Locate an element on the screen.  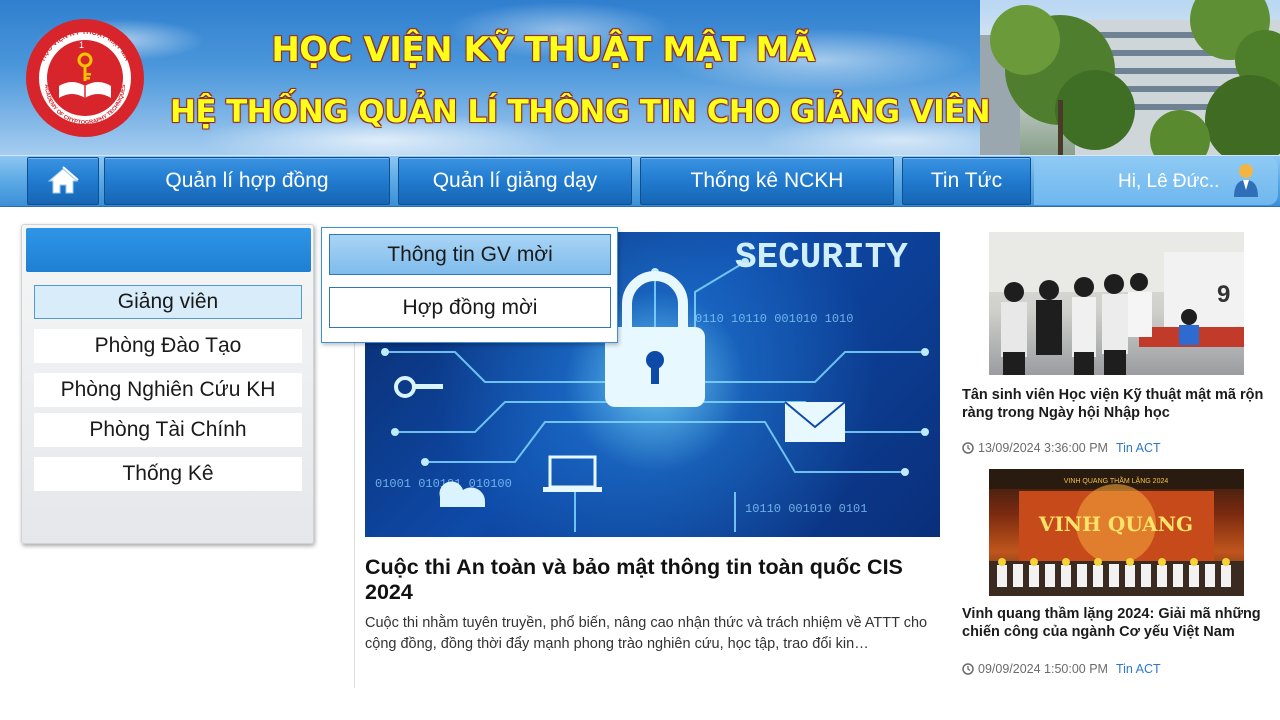
sidebar-item-statistics: Thống Kê is located at coordinates (168, 474).